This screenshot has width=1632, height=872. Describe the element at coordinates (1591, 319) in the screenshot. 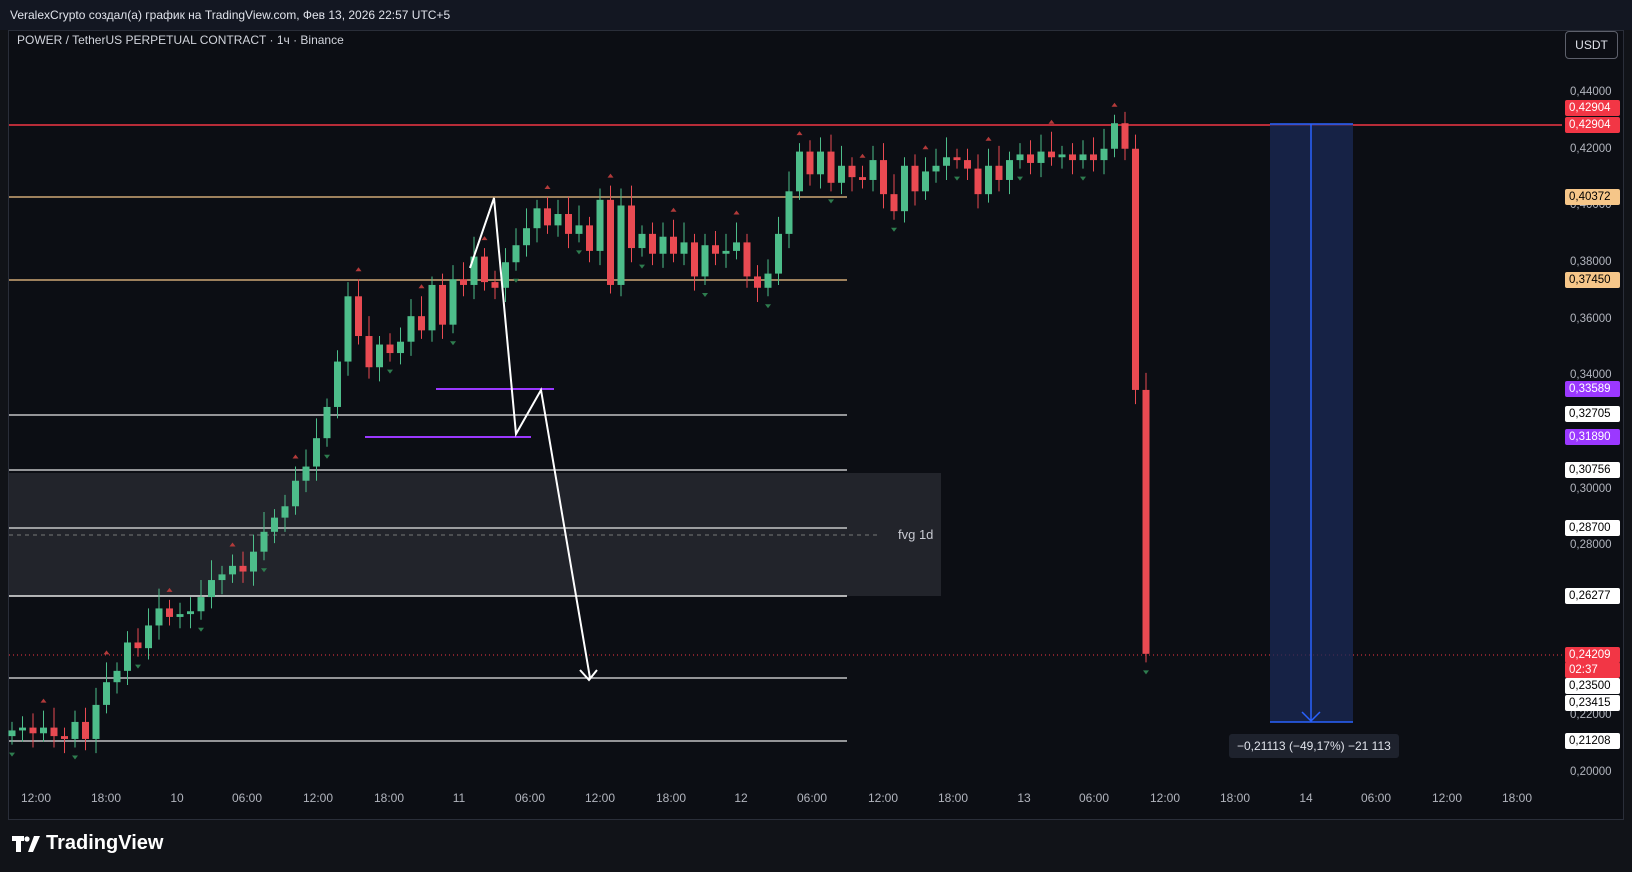

I see `price-tick: 0,36000` at that location.